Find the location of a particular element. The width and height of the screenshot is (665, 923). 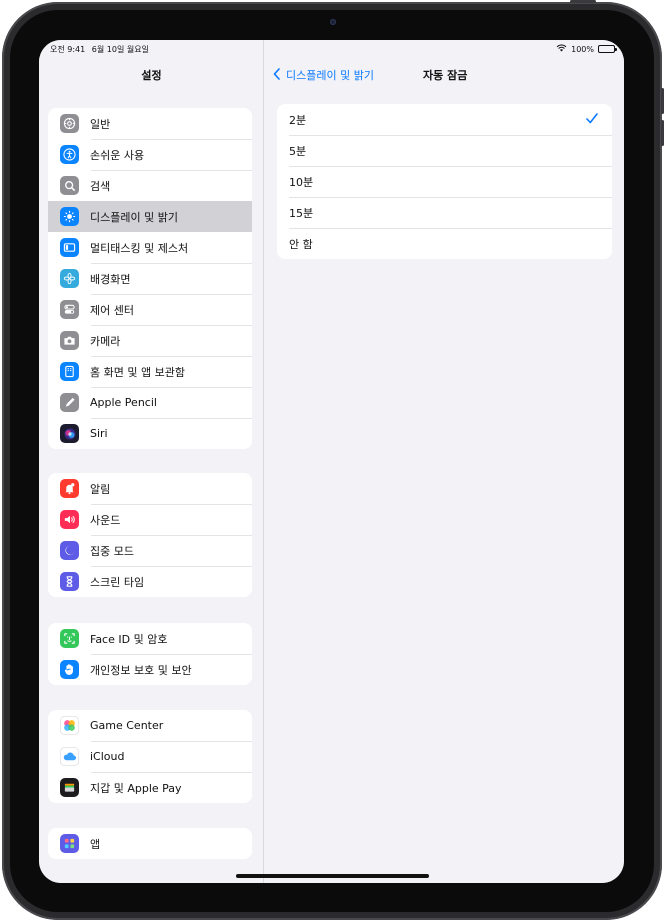

sidebar-item-label: 앱 is located at coordinates (95, 844).